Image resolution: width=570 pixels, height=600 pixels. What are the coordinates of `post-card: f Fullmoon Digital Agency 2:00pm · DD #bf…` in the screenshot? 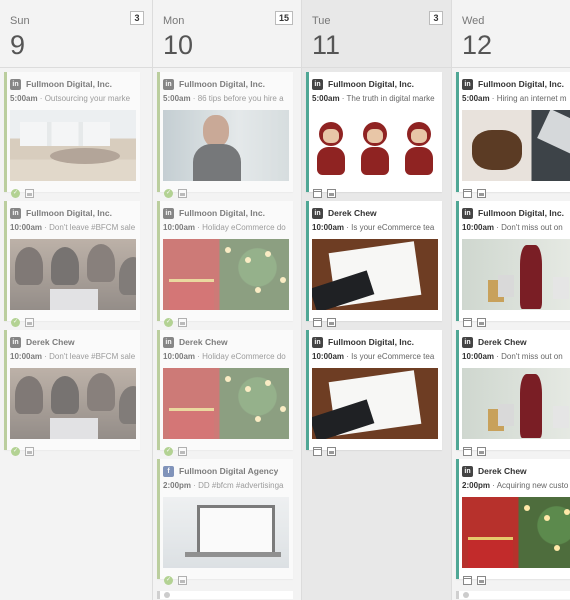 It's located at (225, 522).